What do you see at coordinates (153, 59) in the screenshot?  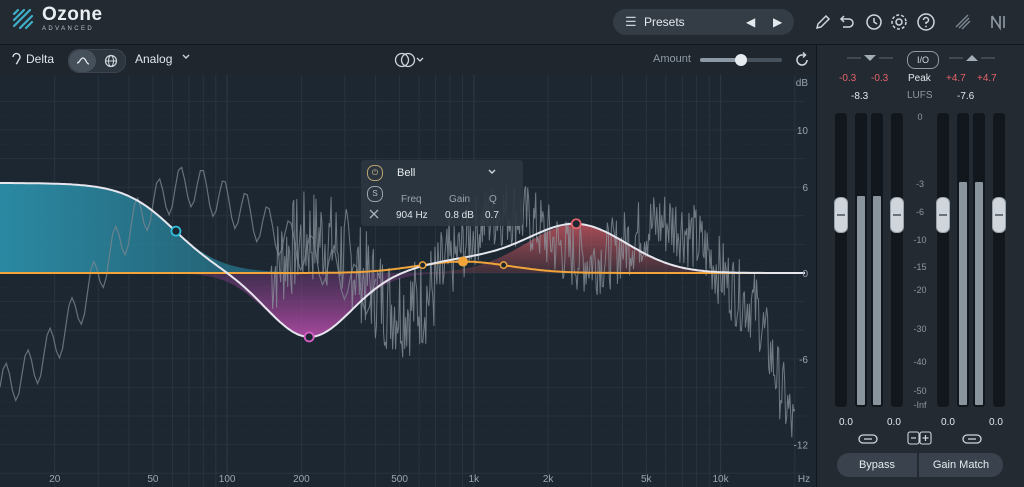 I see `analog-mode-select: Analog` at bounding box center [153, 59].